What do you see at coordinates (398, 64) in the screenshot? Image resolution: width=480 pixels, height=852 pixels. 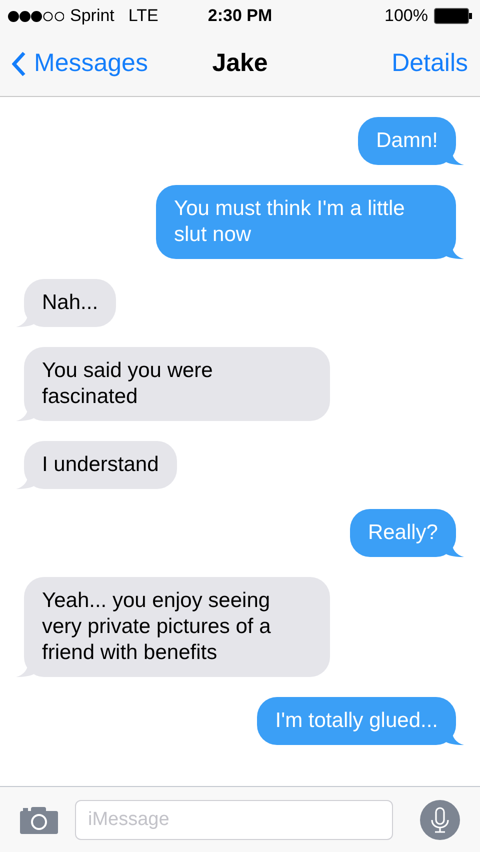 I see `details-button: Details` at bounding box center [398, 64].